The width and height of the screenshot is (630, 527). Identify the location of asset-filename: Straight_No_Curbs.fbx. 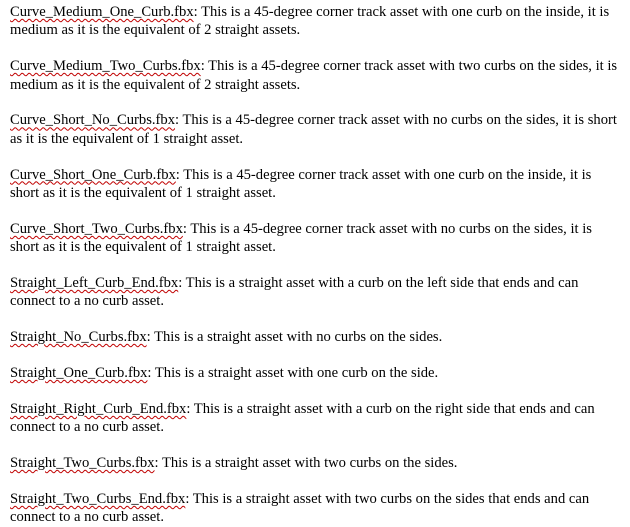
(78, 337).